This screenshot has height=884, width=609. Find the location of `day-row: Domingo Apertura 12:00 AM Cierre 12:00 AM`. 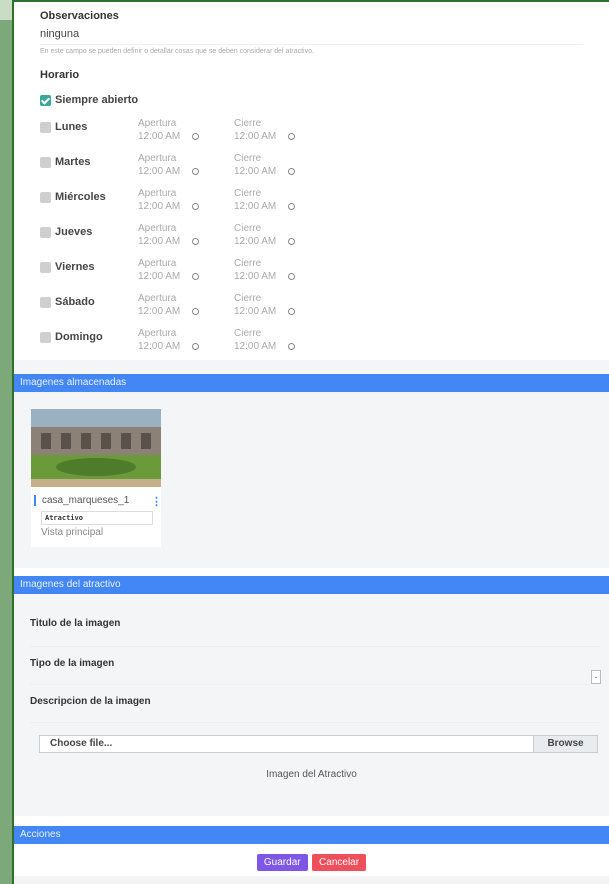

day-row: Domingo Apertura 12:00 AM Cierre 12:00 AM is located at coordinates (311, 345).